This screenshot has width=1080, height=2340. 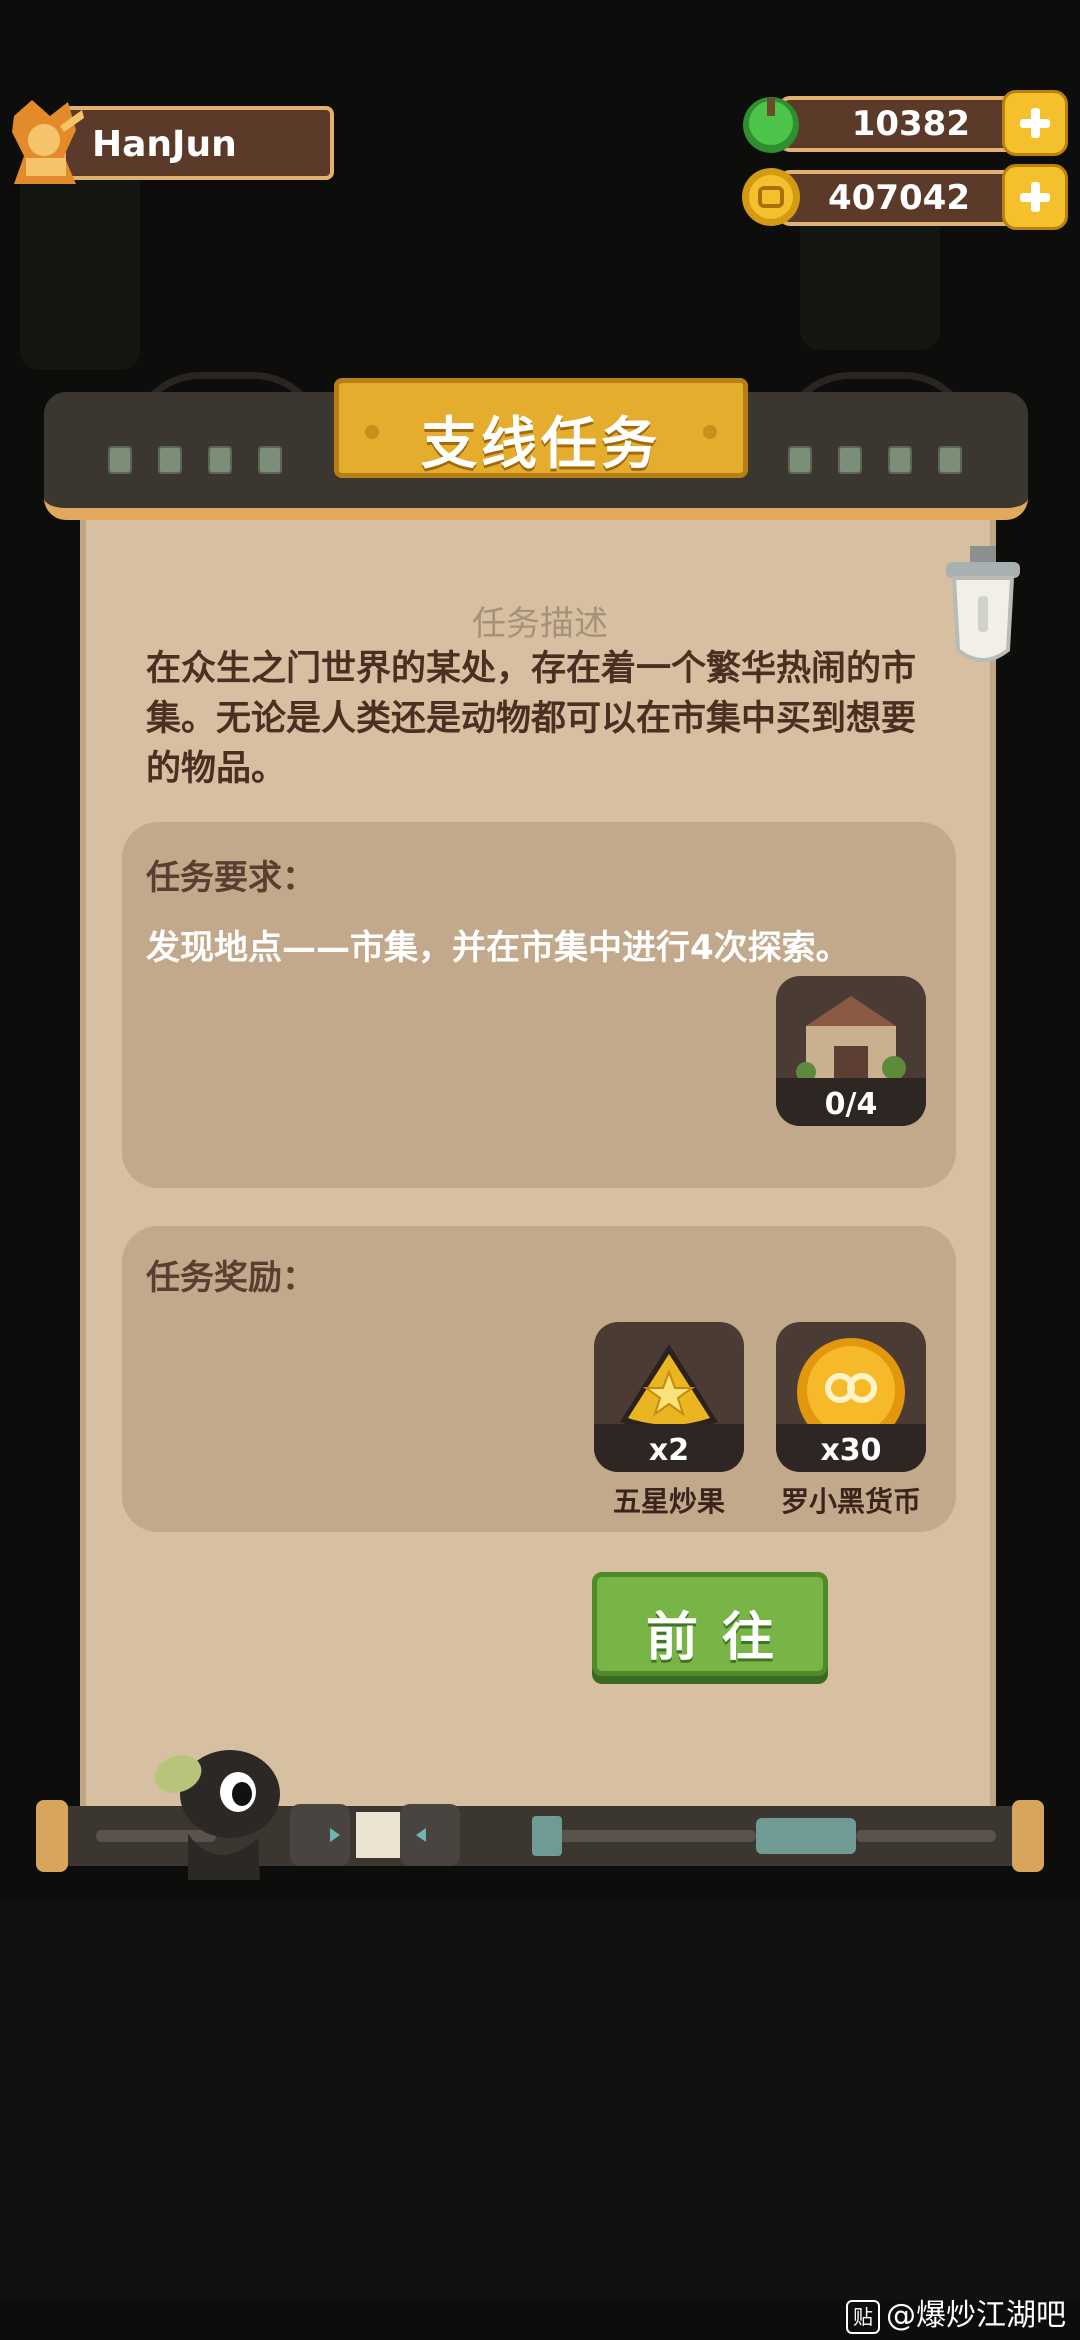 What do you see at coordinates (231, 1278) in the screenshot?
I see `reward-label: 任务奖励：` at bounding box center [231, 1278].